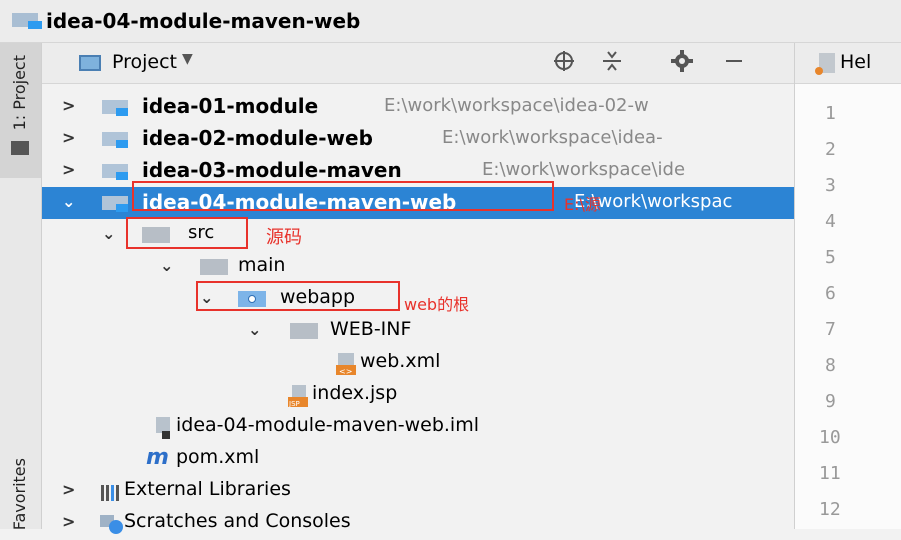 The height and width of the screenshot is (540, 901). Describe the element at coordinates (830, 329) in the screenshot. I see `line-number: 7` at that location.